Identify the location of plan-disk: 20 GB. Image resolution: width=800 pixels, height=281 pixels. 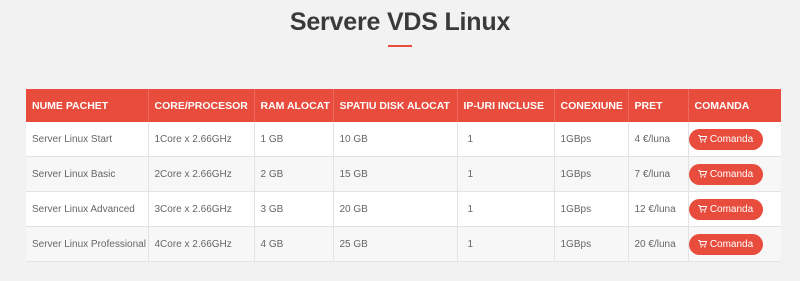
(395, 209).